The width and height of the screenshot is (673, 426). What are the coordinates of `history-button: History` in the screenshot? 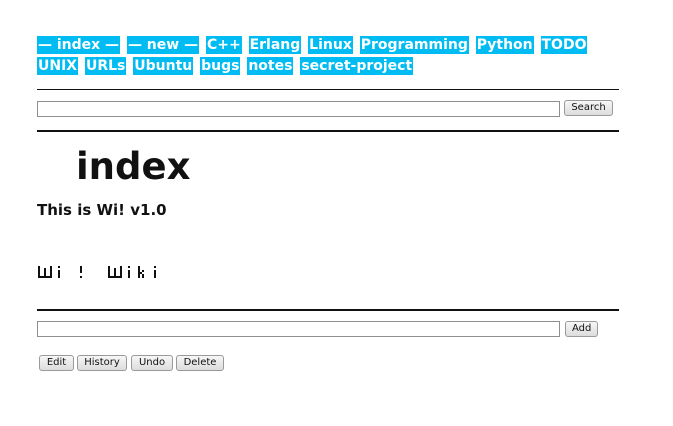 It's located at (102, 363).